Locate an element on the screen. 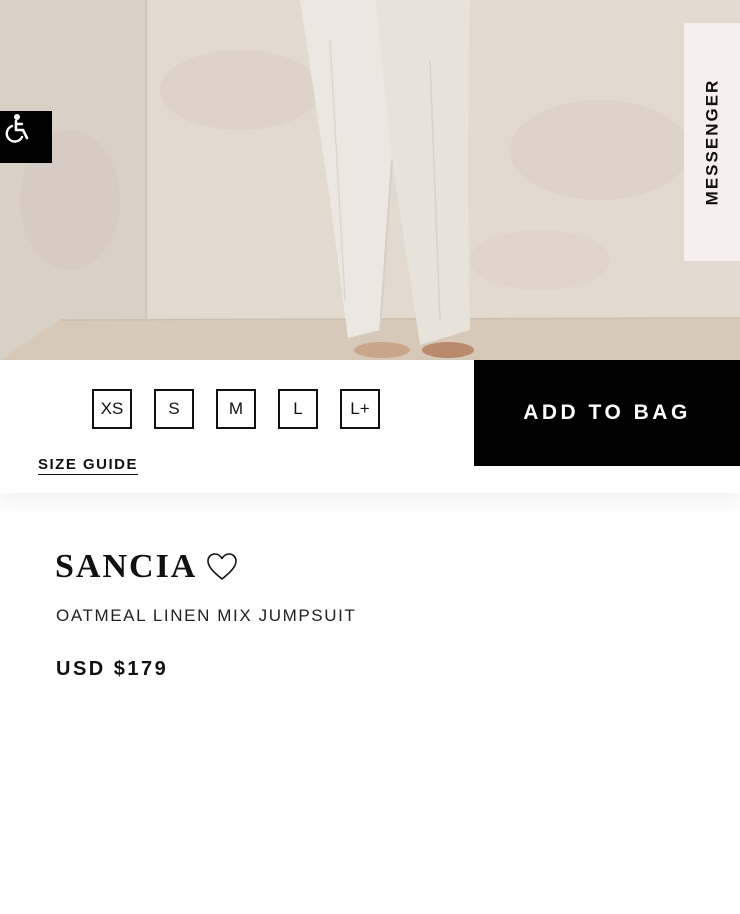 The image size is (740, 914). size-option-m: M is located at coordinates (236, 409).